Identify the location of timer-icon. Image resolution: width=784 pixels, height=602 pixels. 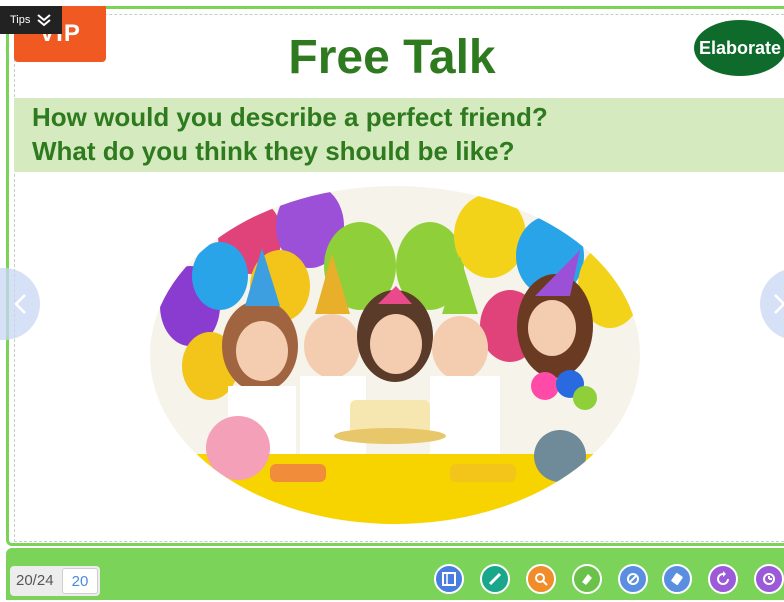
(769, 579).